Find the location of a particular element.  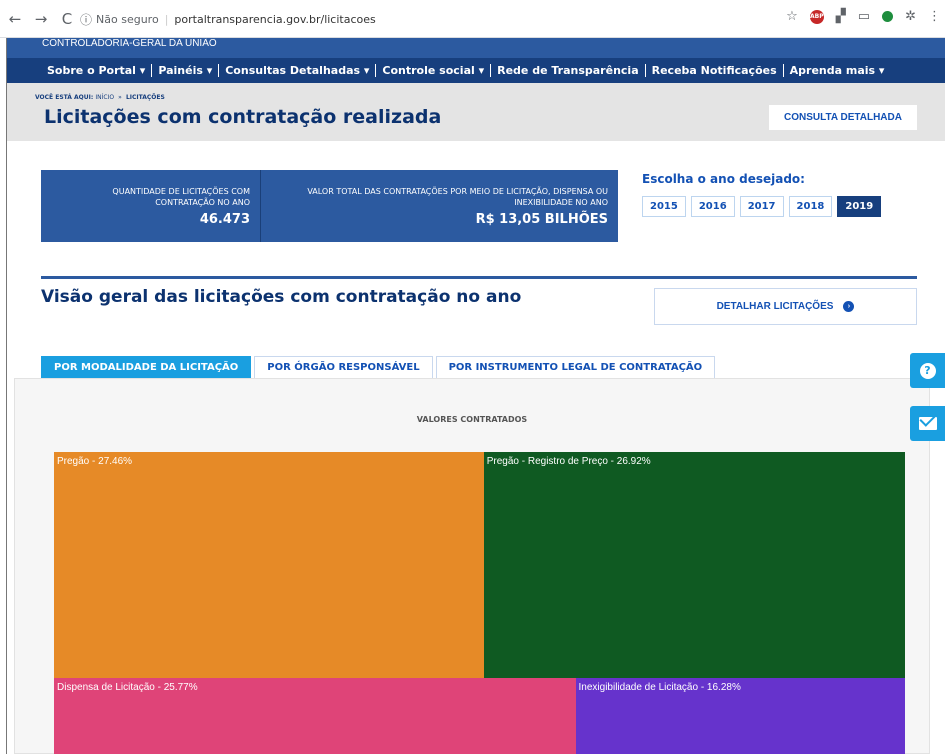

menu-item-aprenda: Aprenda mais ▾ is located at coordinates (837, 70).